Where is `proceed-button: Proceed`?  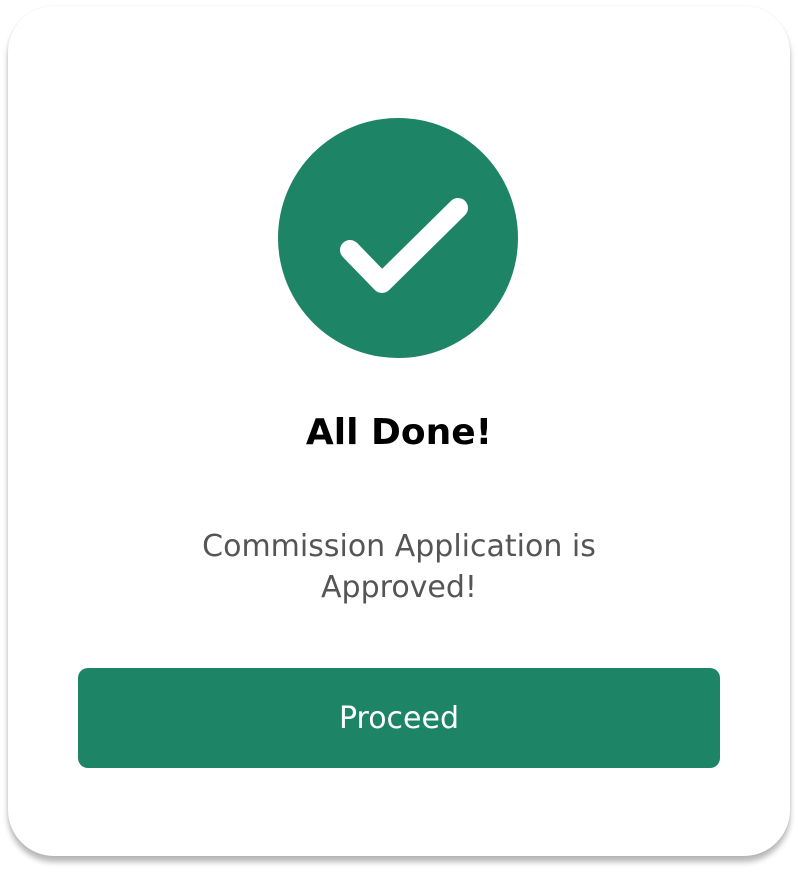
proceed-button: Proceed is located at coordinates (399, 718).